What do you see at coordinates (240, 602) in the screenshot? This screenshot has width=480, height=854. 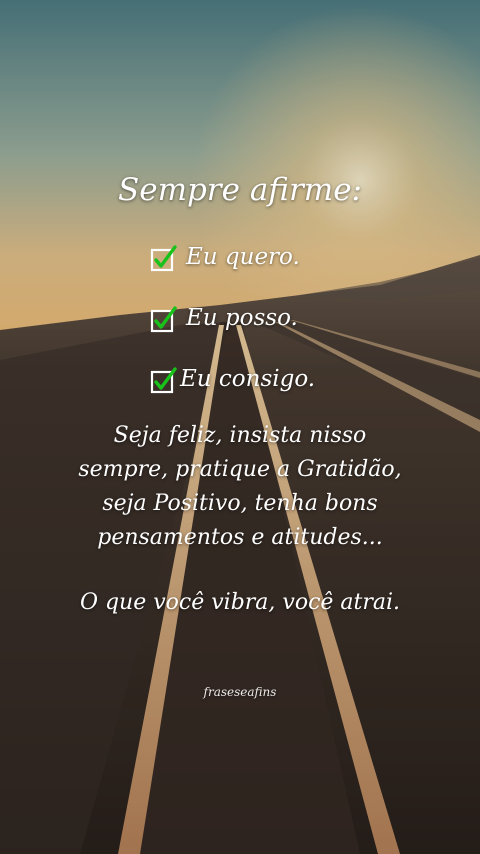 I see `closing-line: O que você vibra, você atrai.` at bounding box center [240, 602].